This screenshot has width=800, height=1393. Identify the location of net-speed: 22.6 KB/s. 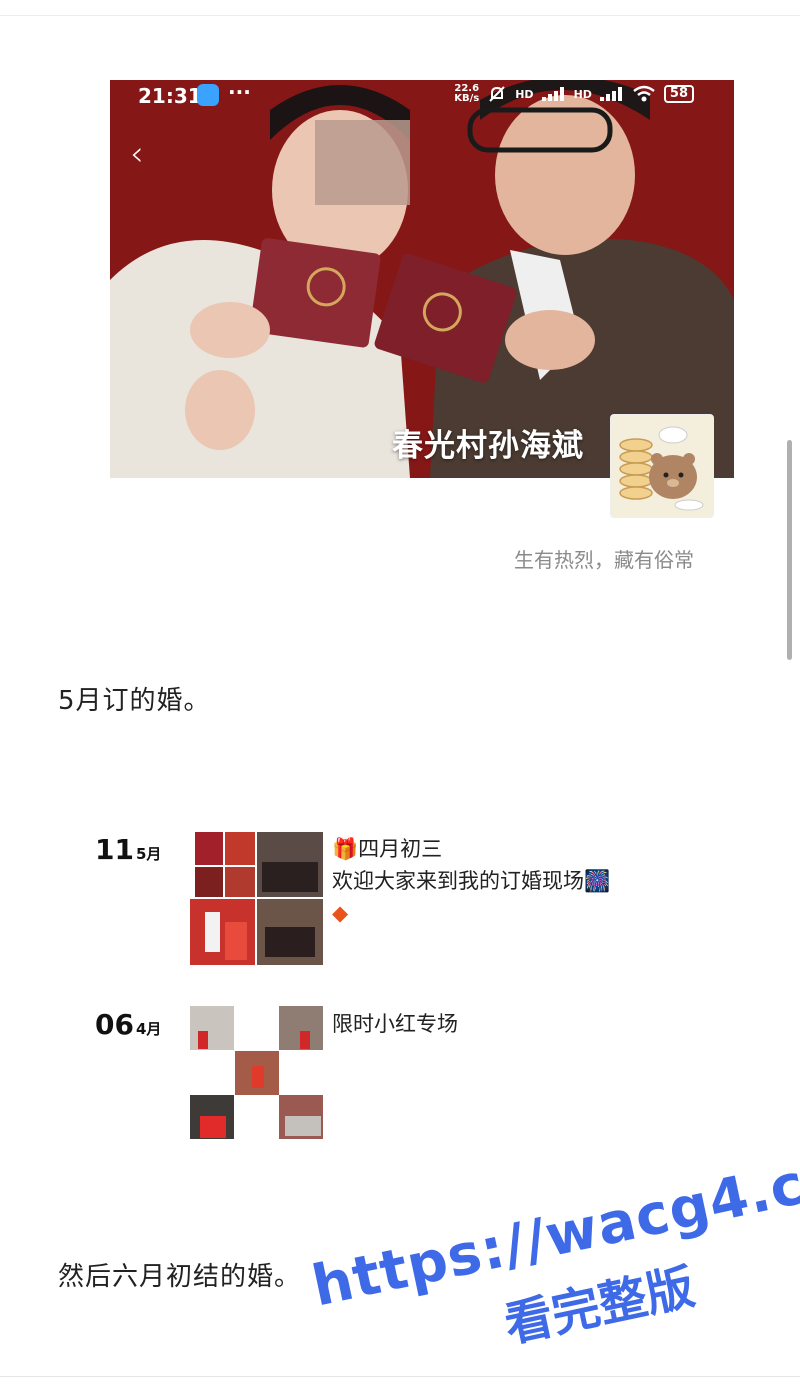
(467, 93).